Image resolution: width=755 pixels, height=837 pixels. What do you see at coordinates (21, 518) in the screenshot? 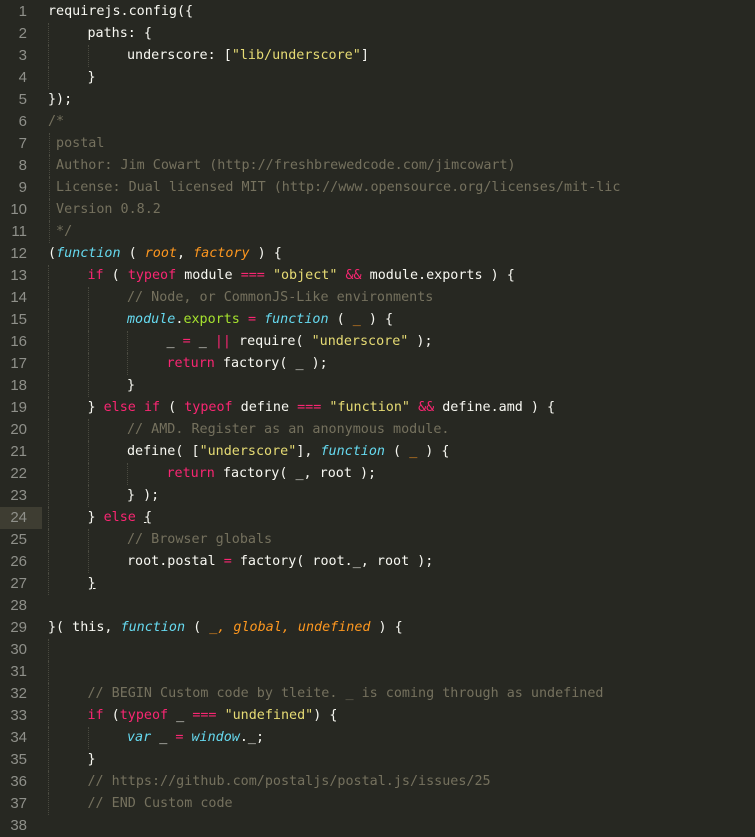
I see `line-number: 24` at bounding box center [21, 518].